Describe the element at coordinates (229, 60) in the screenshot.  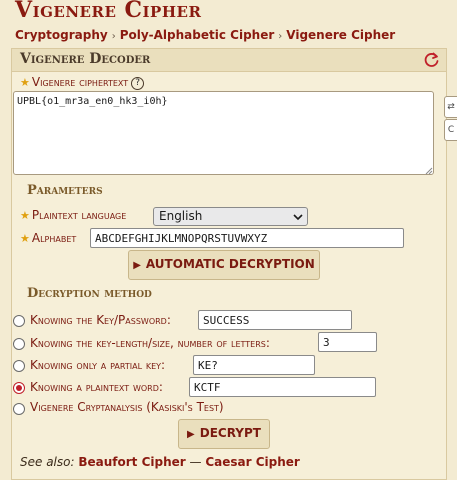
I see `panel-header: Vigenere Decoder` at that location.